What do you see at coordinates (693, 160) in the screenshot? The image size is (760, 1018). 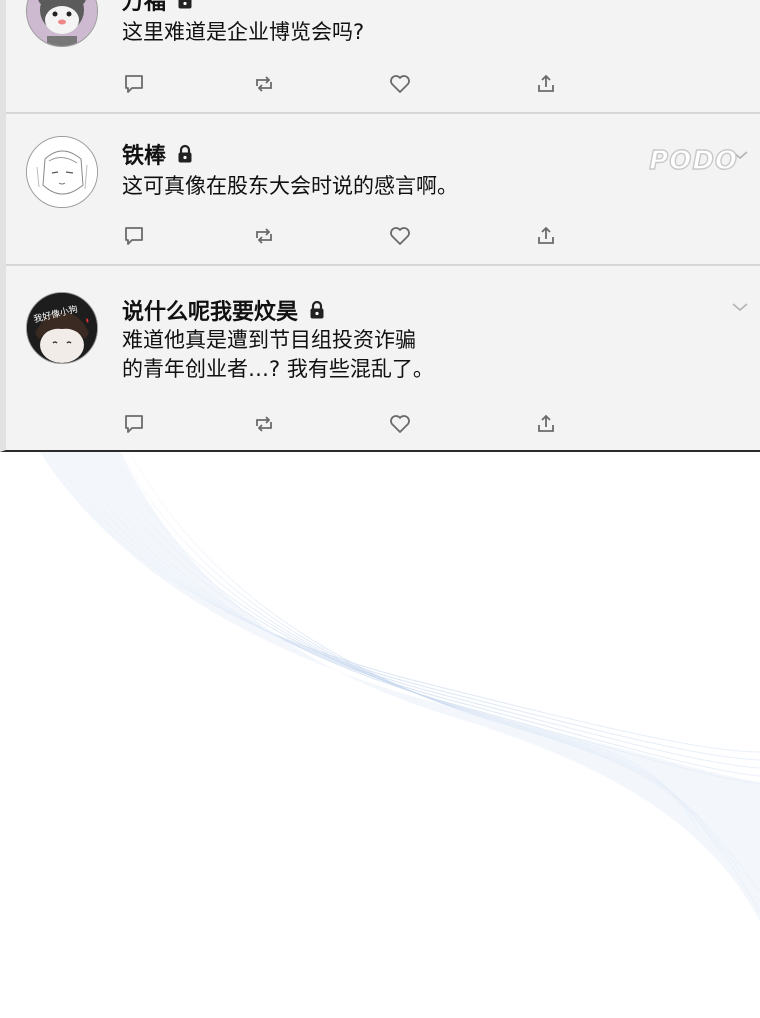 I see `watermark: PODO` at bounding box center [693, 160].